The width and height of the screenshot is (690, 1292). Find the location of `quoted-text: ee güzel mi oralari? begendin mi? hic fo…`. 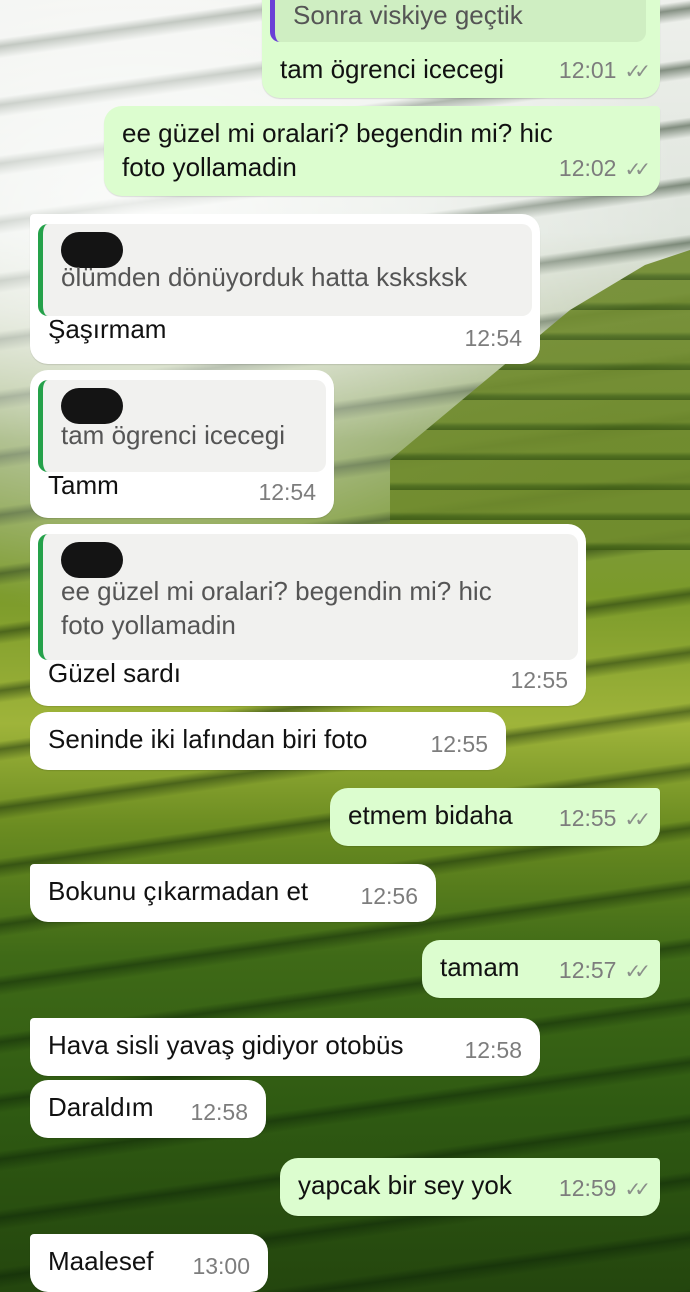

quoted-text: ee güzel mi oralari? begendin mi? hic fo… is located at coordinates (276, 608).